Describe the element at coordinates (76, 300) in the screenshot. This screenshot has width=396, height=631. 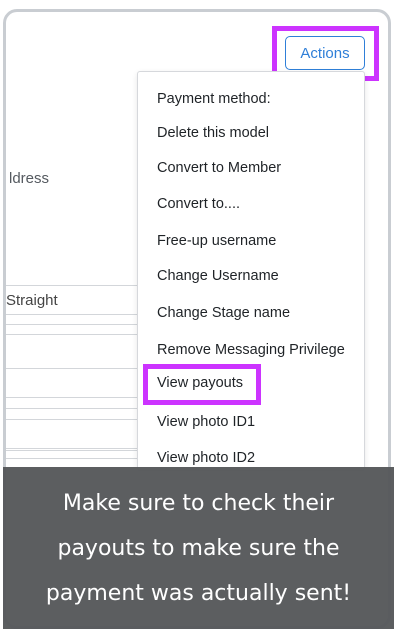
I see `orientation-field: Straight` at that location.